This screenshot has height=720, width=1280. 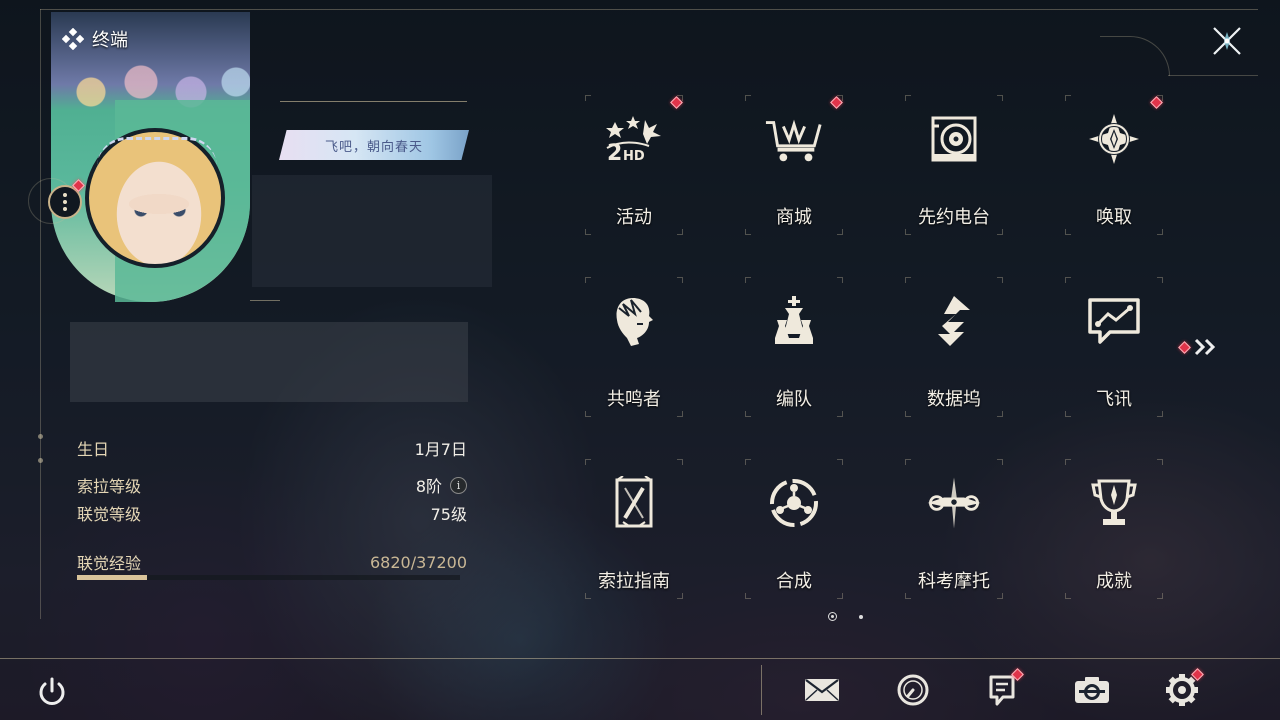 I want to click on clock-icon, so click(x=913, y=690).